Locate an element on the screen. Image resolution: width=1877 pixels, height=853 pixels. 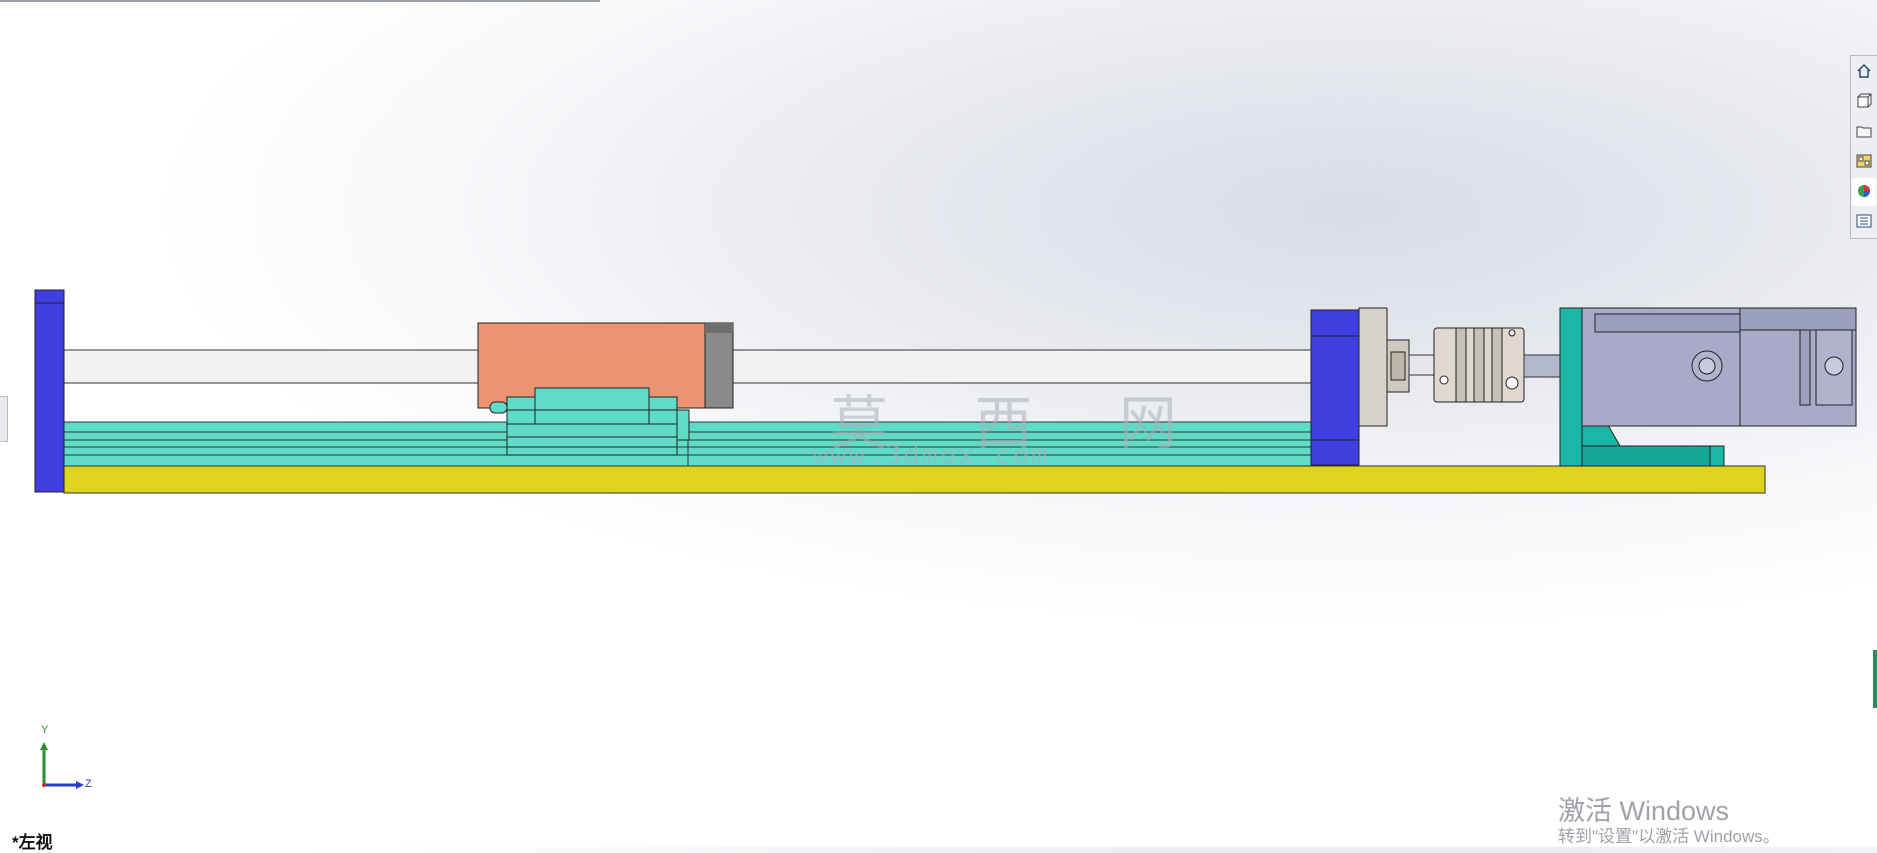
right-end-plate is located at coordinates (1335, 387).